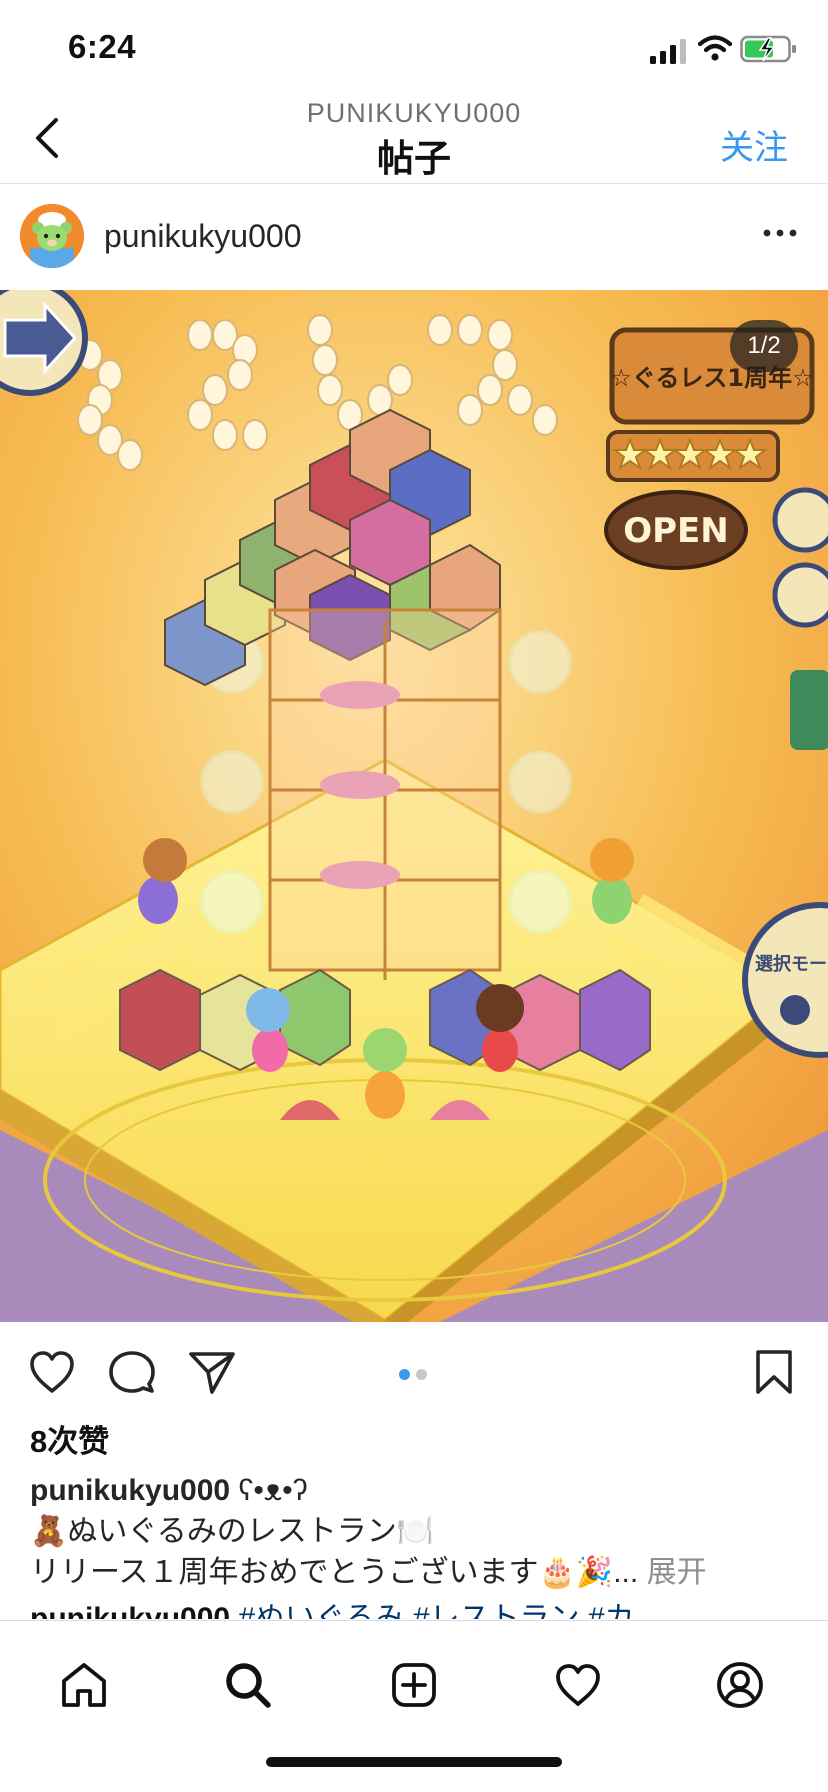 The image size is (828, 1792). I want to click on post-username: punikukyu000, so click(202, 236).